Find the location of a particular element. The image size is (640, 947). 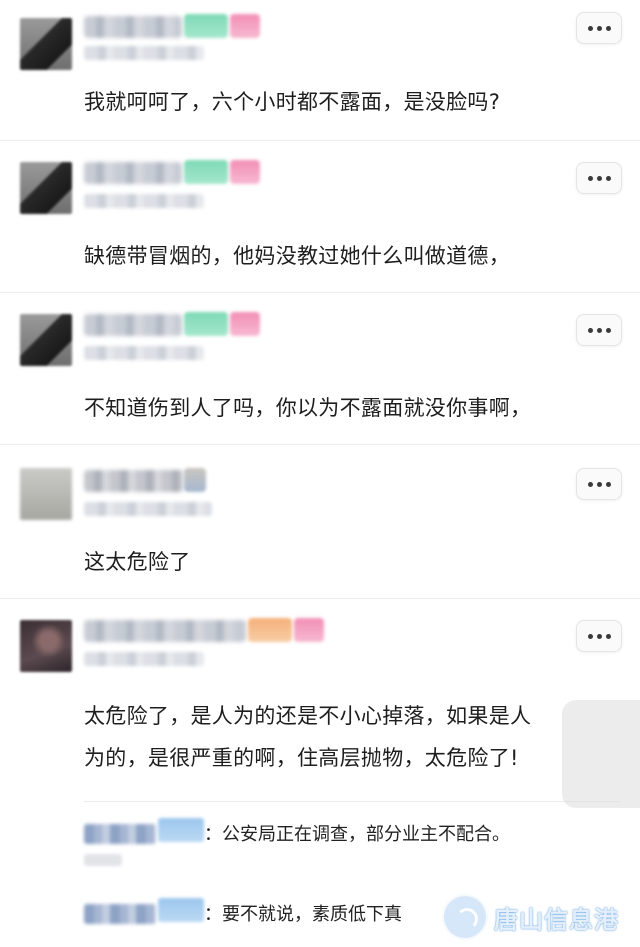

comment-text: 缺德带冒烟的，他妈没教过她什么叫做道德， is located at coordinates (297, 256).